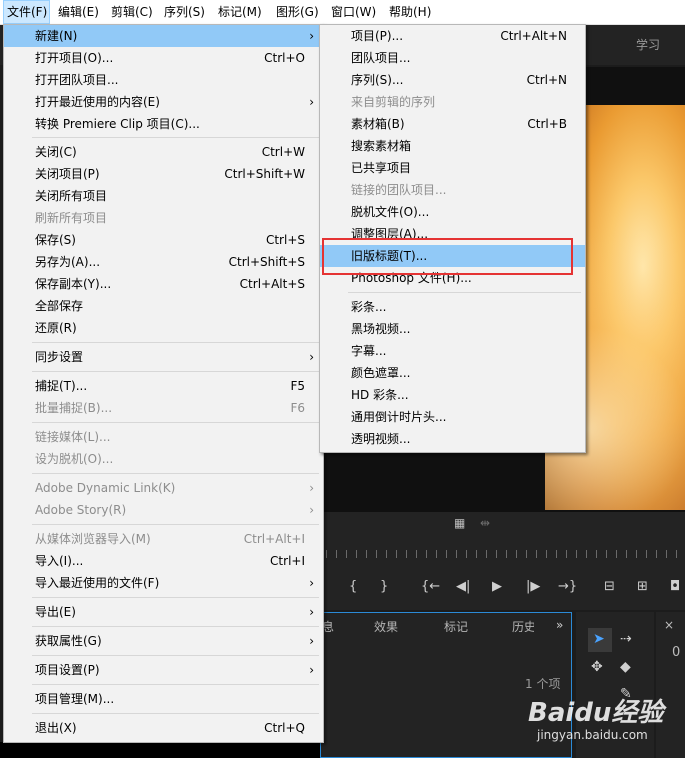 The height and width of the screenshot is (758, 685). Describe the element at coordinates (485, 523) in the screenshot. I see `fit-icon: ⇹` at that location.